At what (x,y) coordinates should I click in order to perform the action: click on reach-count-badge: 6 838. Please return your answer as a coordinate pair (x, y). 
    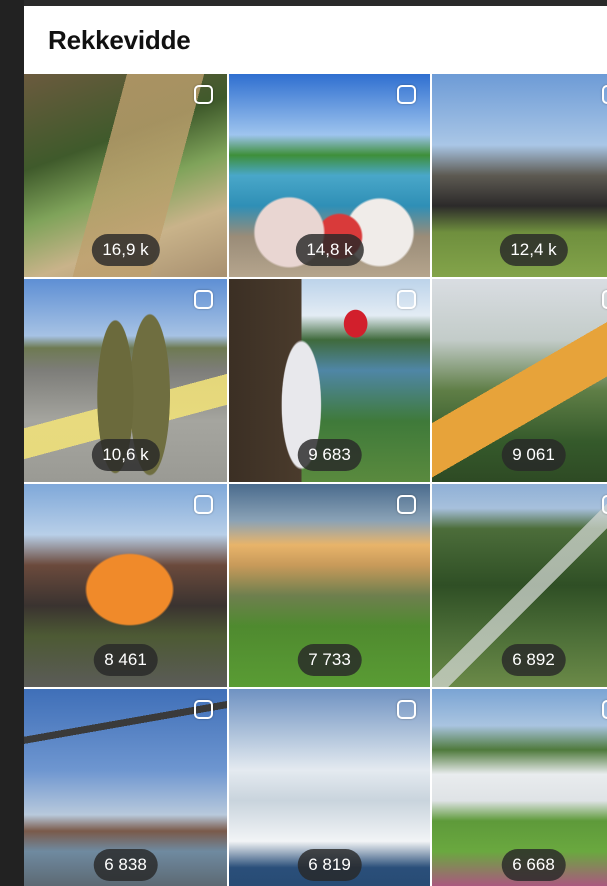
    Looking at the image, I should click on (125, 865).